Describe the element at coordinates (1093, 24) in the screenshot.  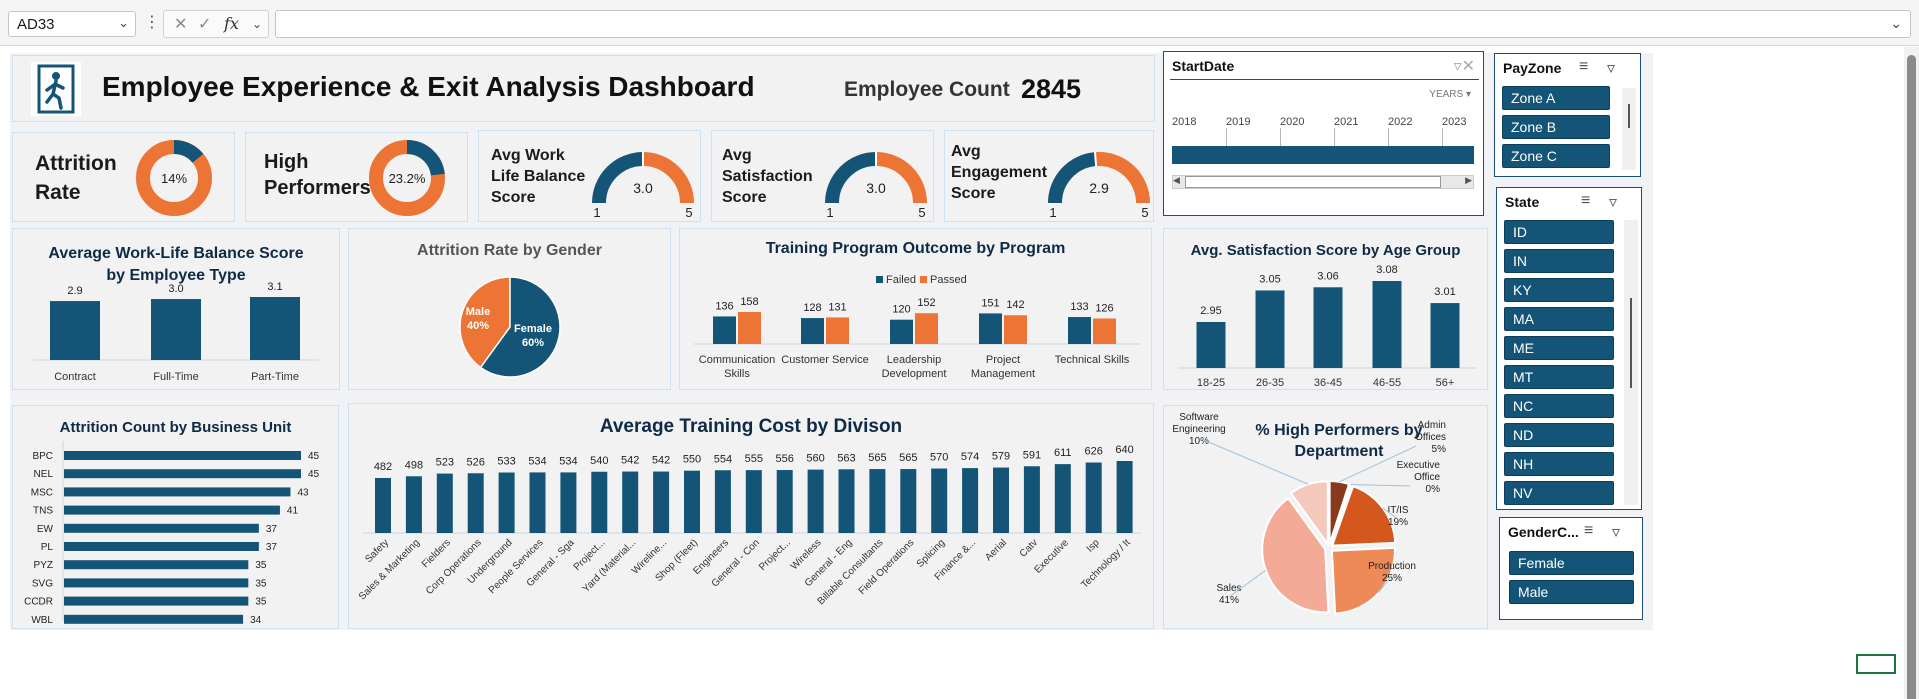
I see `formula-input: ⌄` at that location.